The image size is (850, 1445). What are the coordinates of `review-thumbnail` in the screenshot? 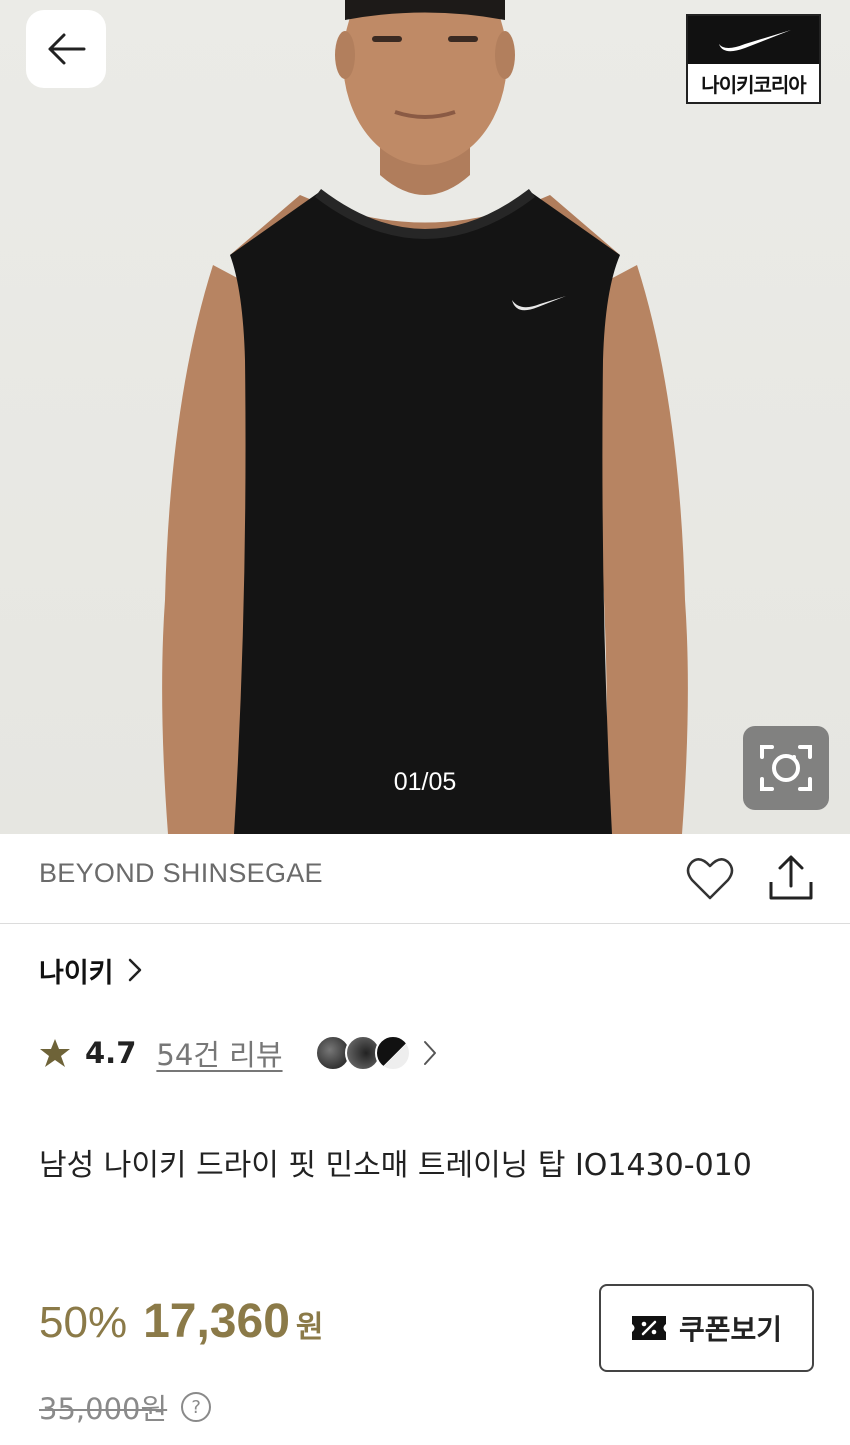 It's located at (392, 1053).